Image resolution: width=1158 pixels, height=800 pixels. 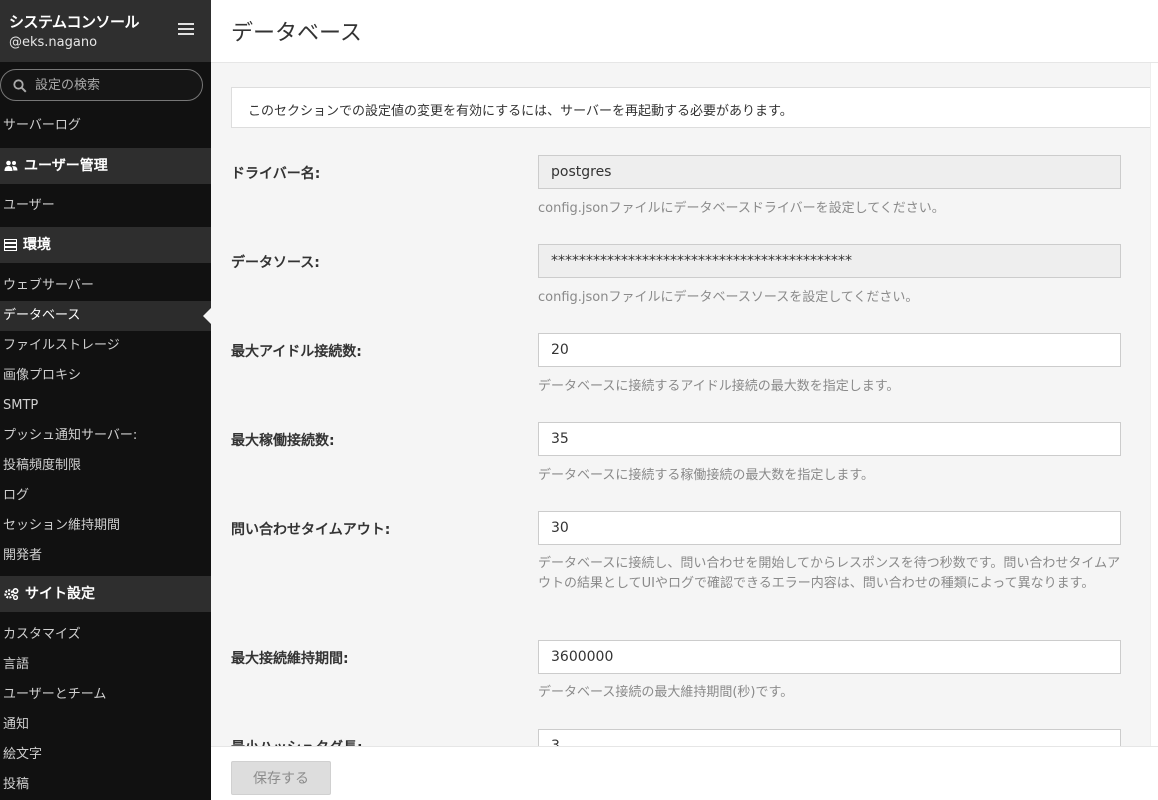 I want to click on sidebar-item-notifications: 通知, so click(x=105, y=725).